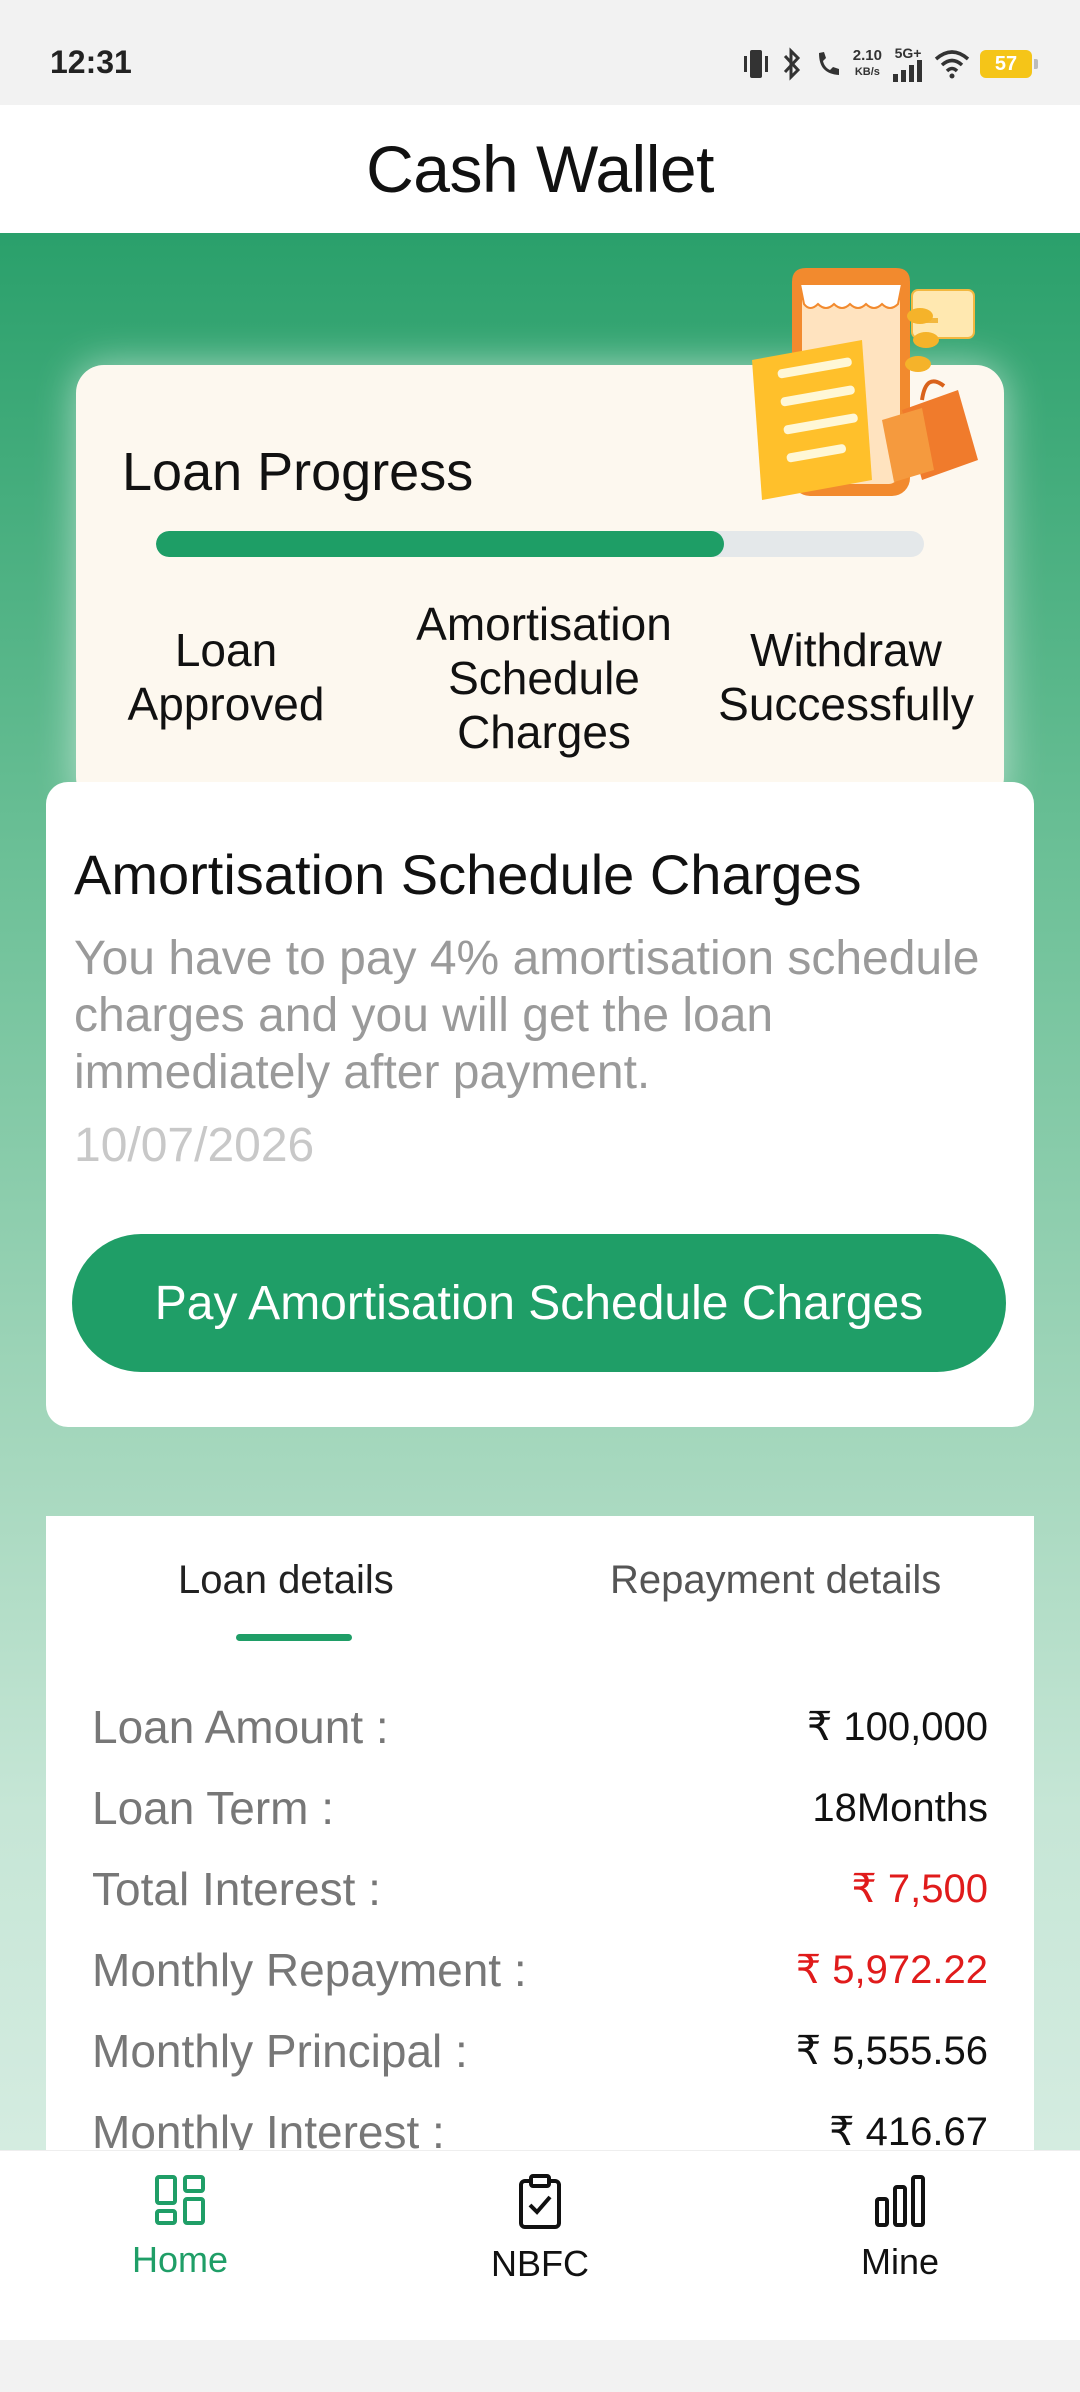 The width and height of the screenshot is (1080, 2392). I want to click on charges-date: 10/07/2026, so click(194, 1145).